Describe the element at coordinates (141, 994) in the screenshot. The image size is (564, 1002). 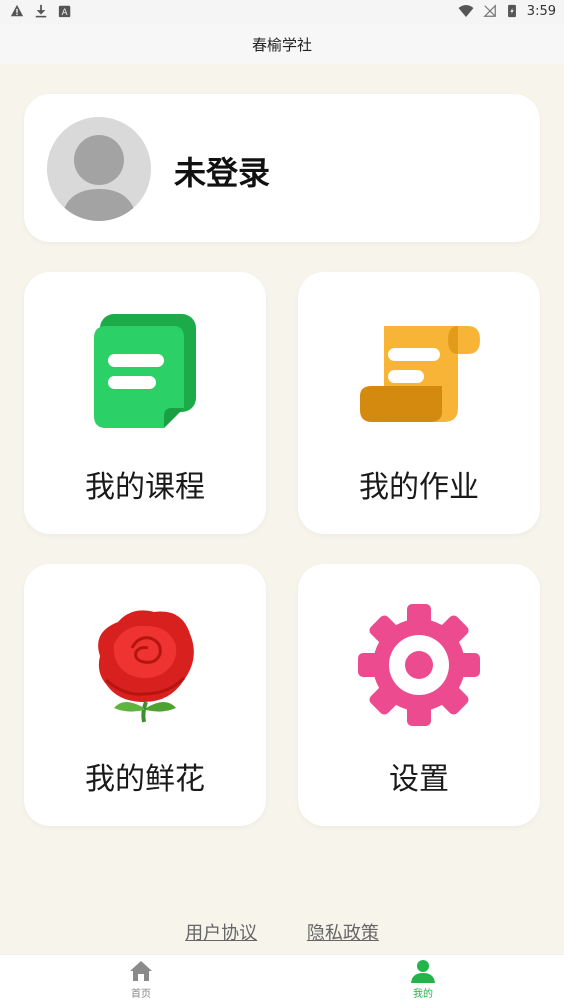
I see `nav-home-label: 首页` at that location.